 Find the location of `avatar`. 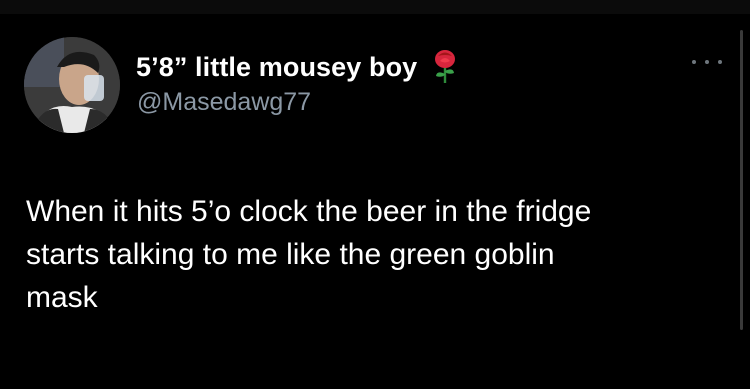

avatar is located at coordinates (72, 85).